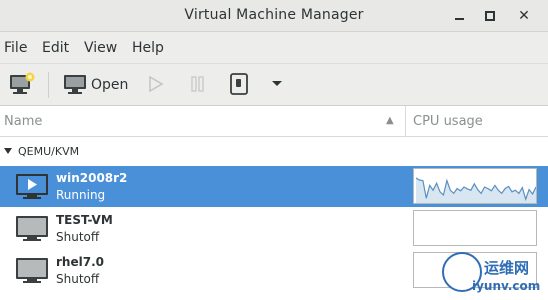 This screenshot has height=300, width=548. I want to click on sort-ascending-icon: ▲, so click(390, 120).